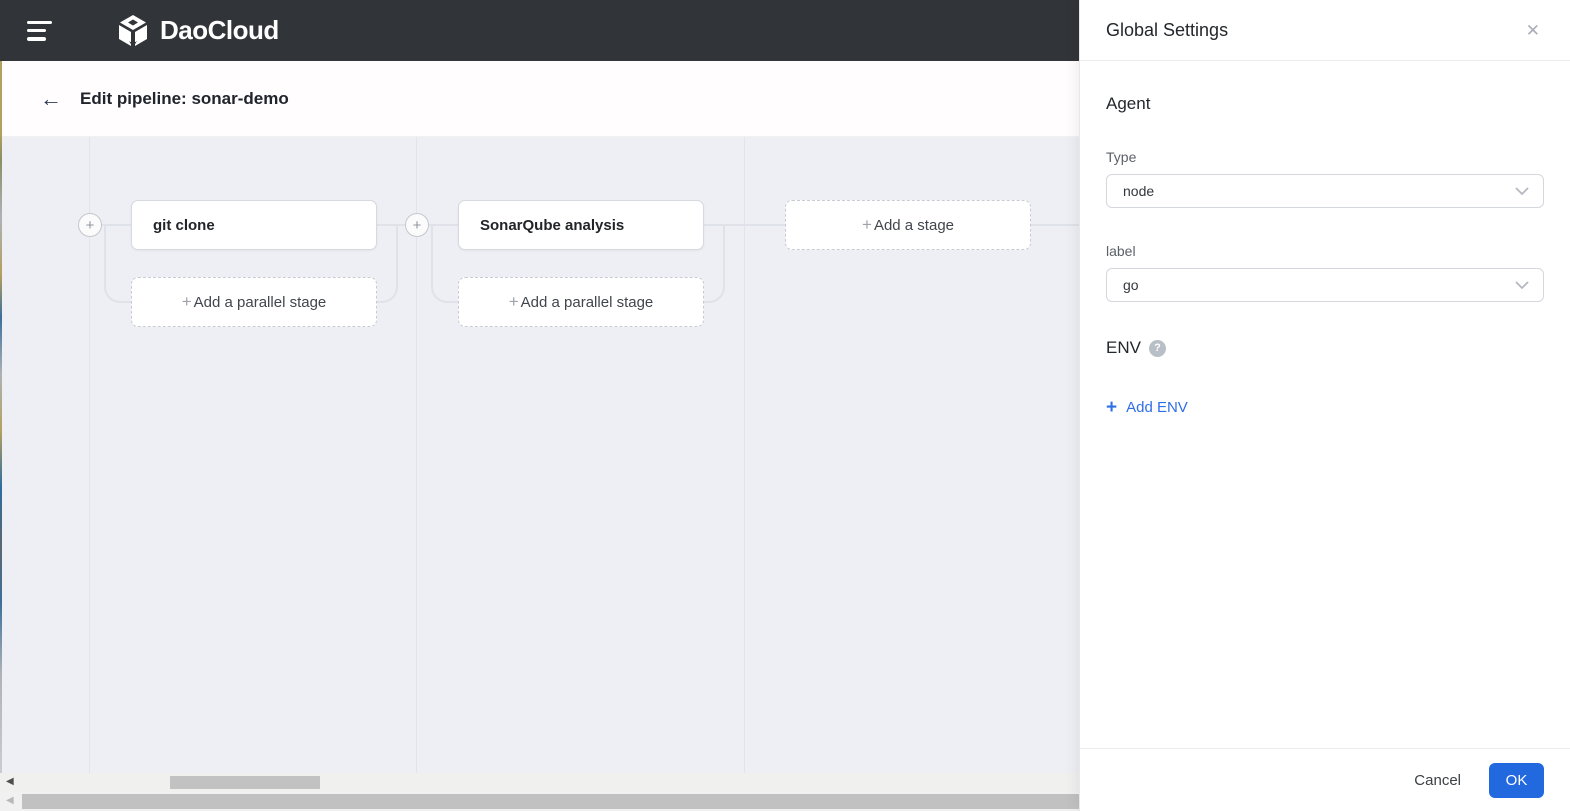 The image size is (1570, 811). What do you see at coordinates (1325, 191) in the screenshot?
I see `type-select: node` at bounding box center [1325, 191].